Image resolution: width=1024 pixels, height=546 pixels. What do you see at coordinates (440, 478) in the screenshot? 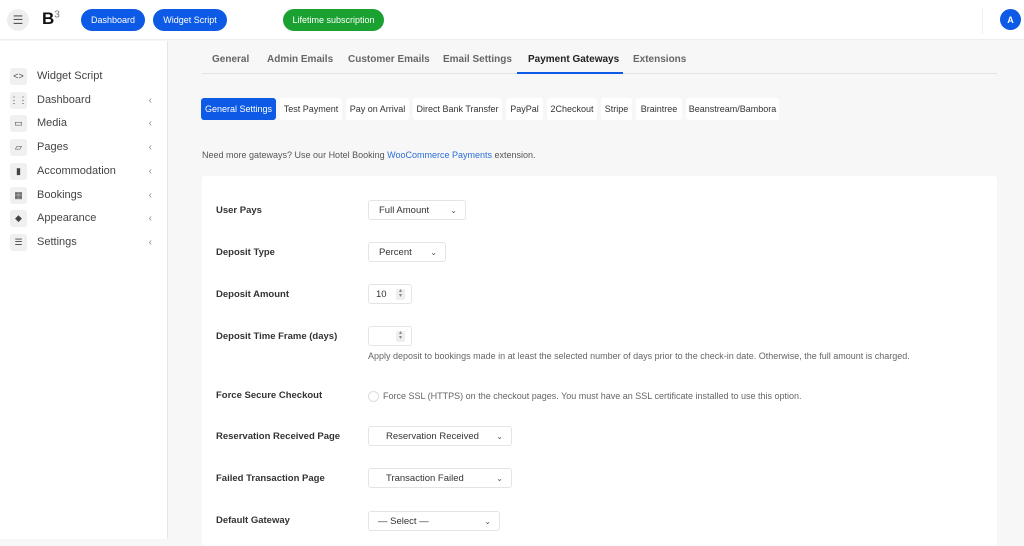
I see `failed-page-select: Transaction Failed ⌄` at bounding box center [440, 478].